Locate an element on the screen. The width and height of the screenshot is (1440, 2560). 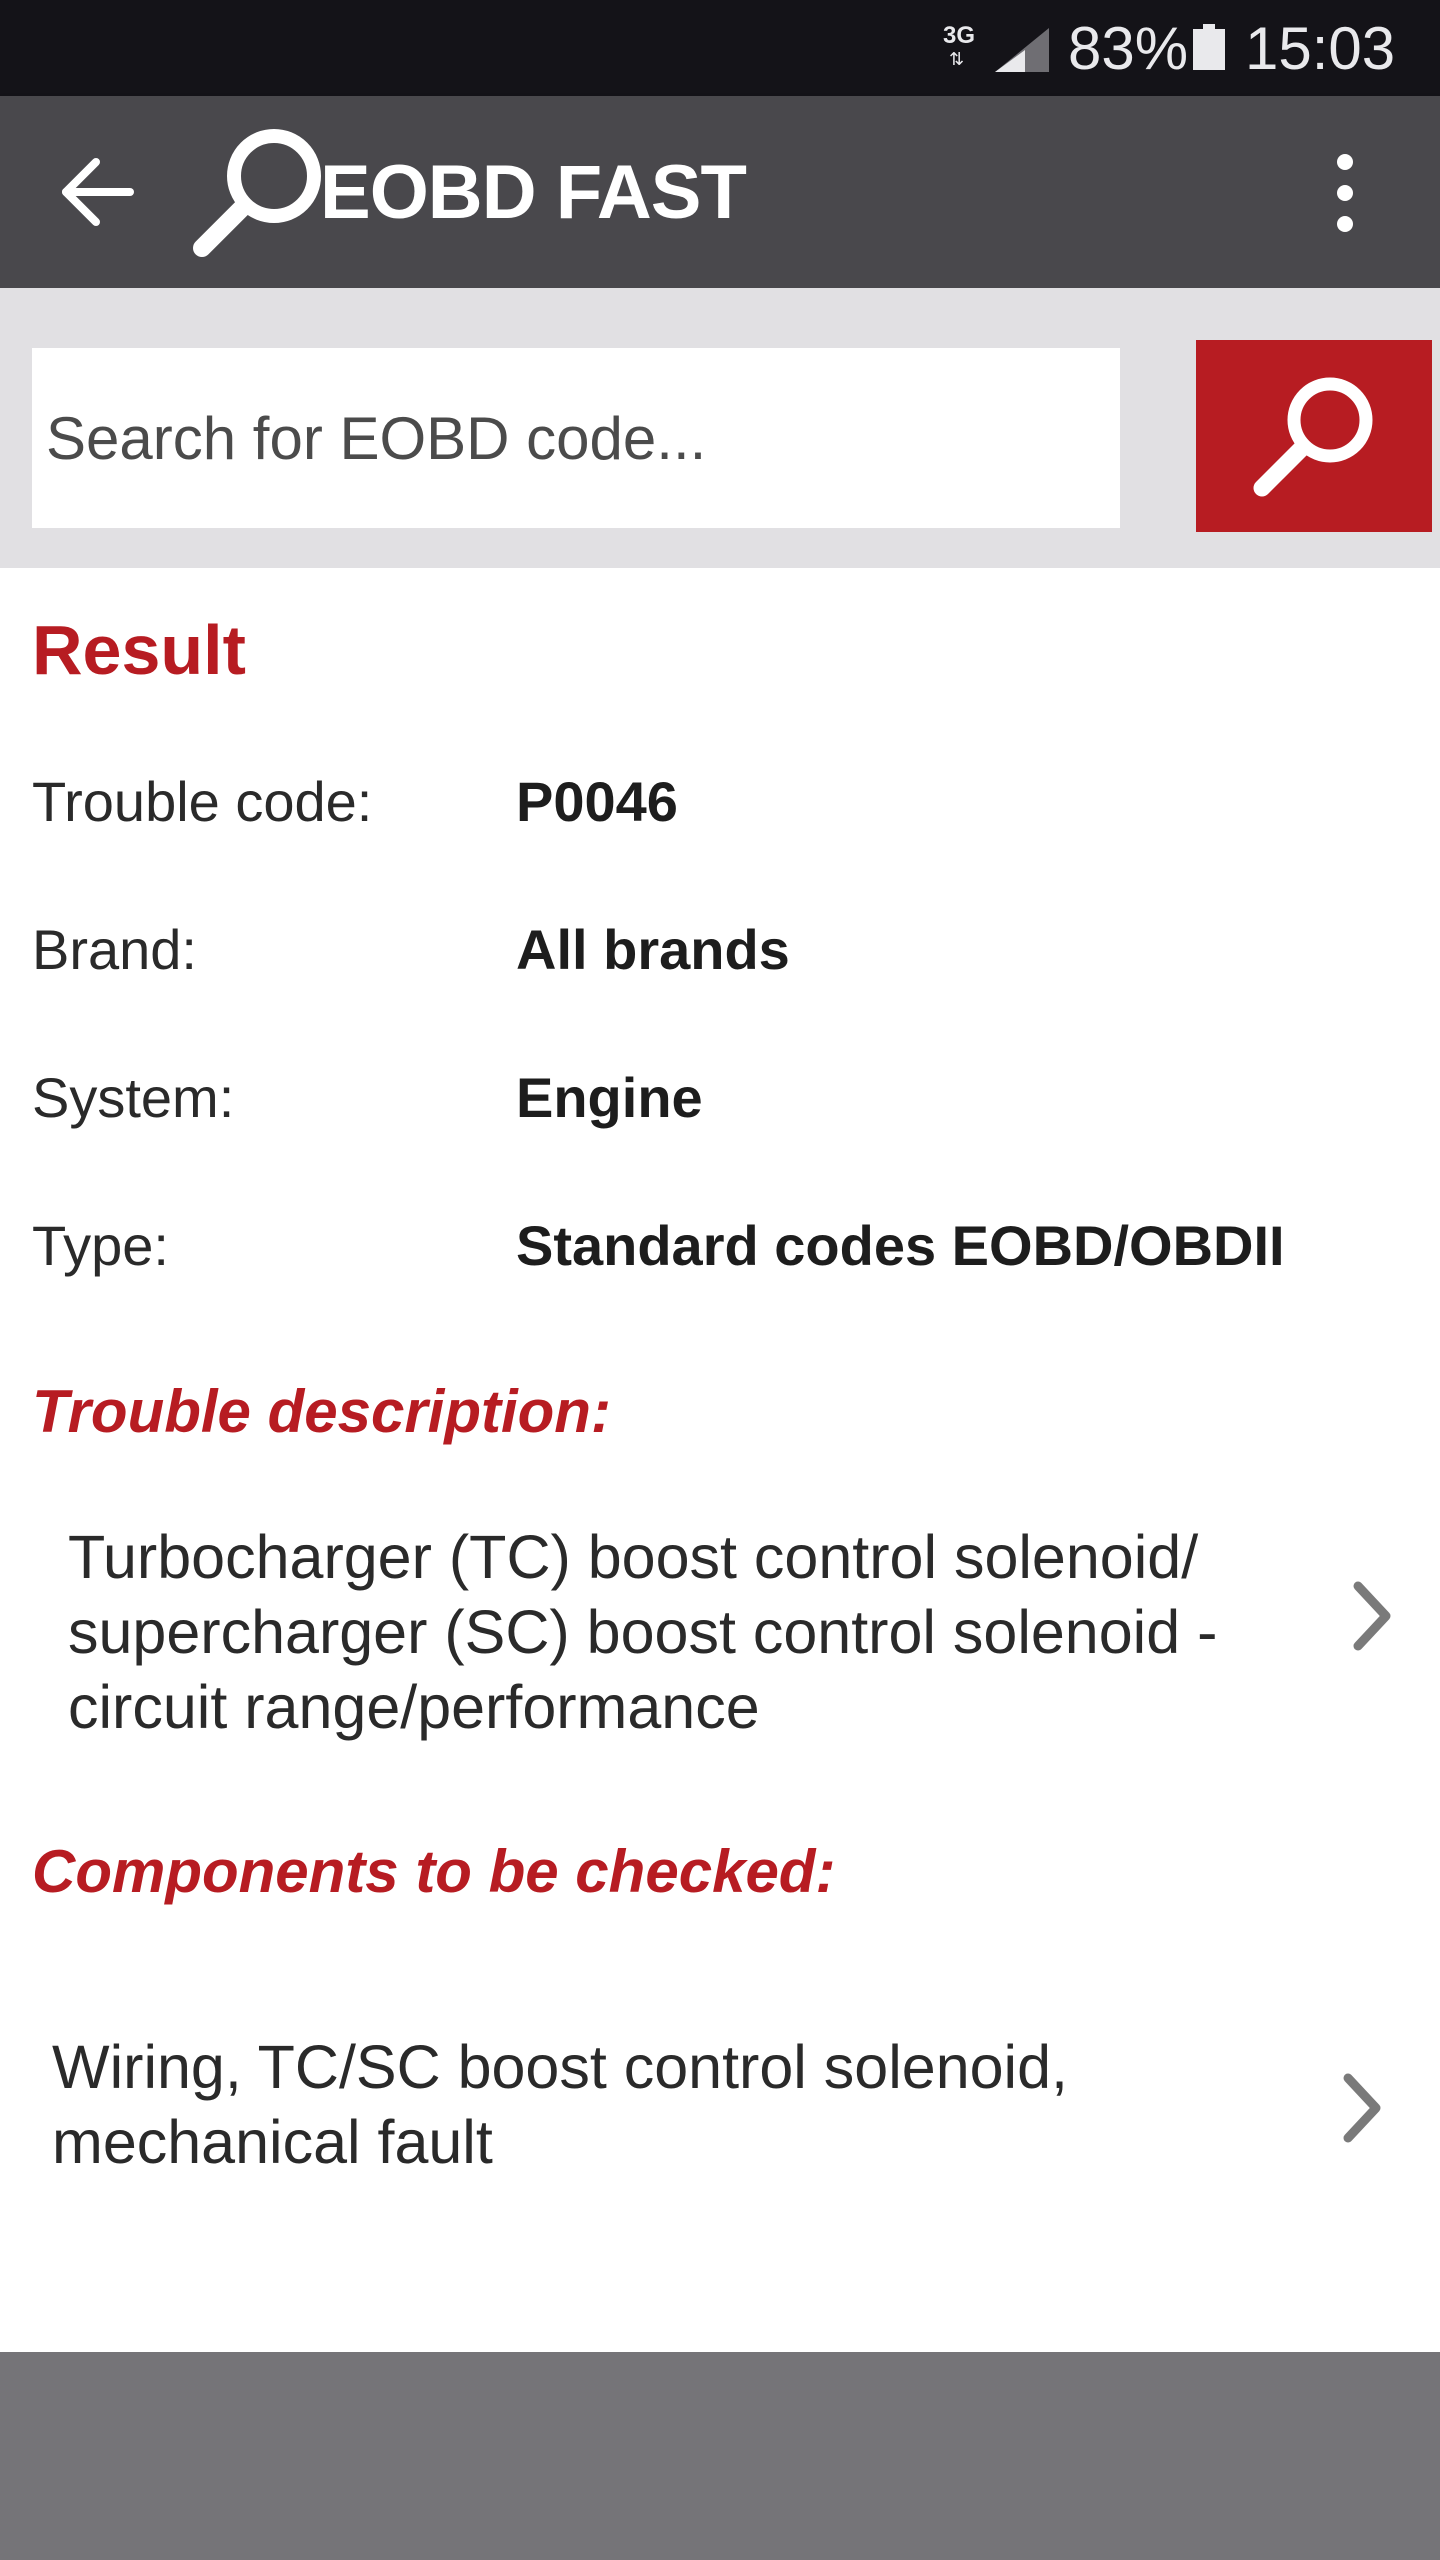
system-value: Engine is located at coordinates (609, 1097).